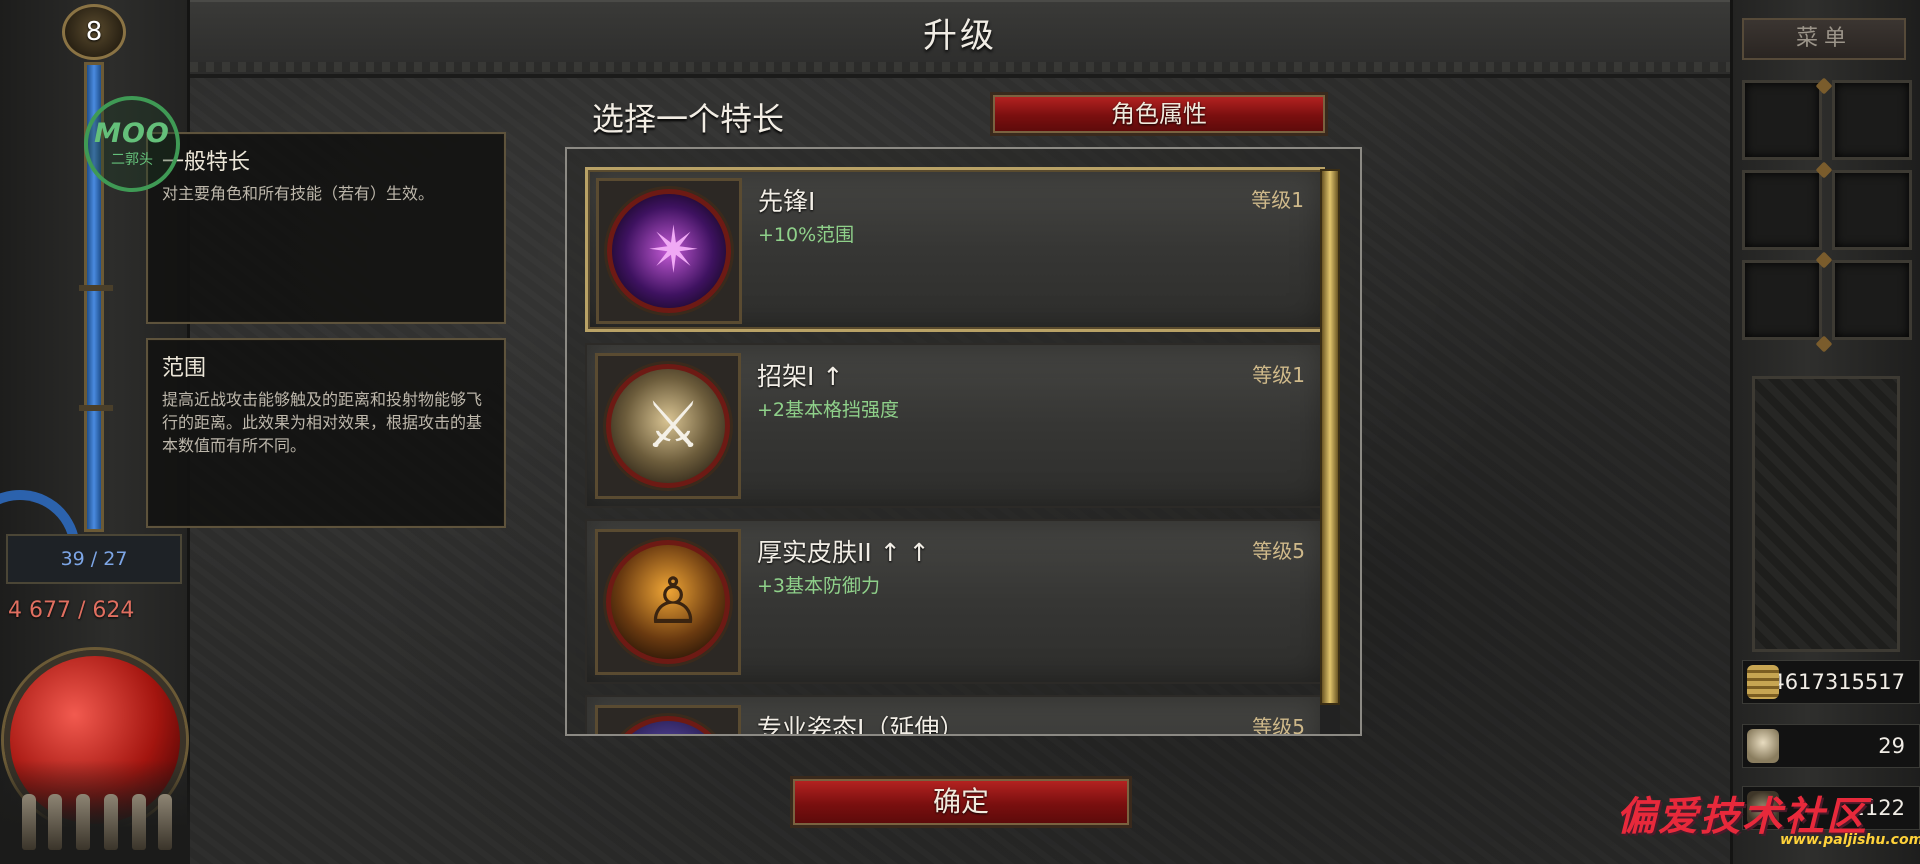 This screenshot has height=864, width=1920. Describe the element at coordinates (1891, 746) in the screenshot. I see `skull-value: 29` at that location.